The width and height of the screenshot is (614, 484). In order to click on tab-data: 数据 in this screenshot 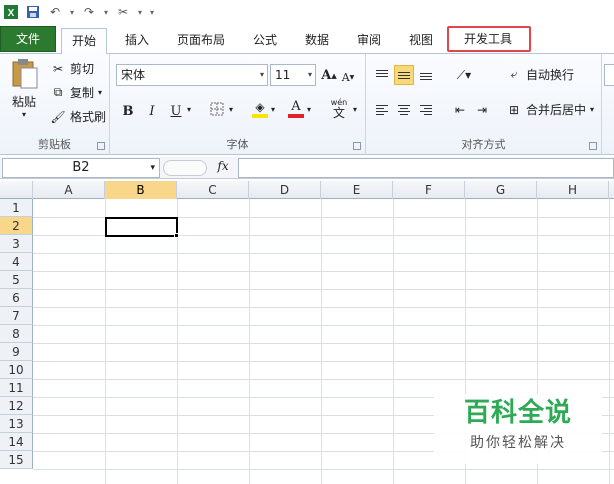, I will do `click(317, 41)`.